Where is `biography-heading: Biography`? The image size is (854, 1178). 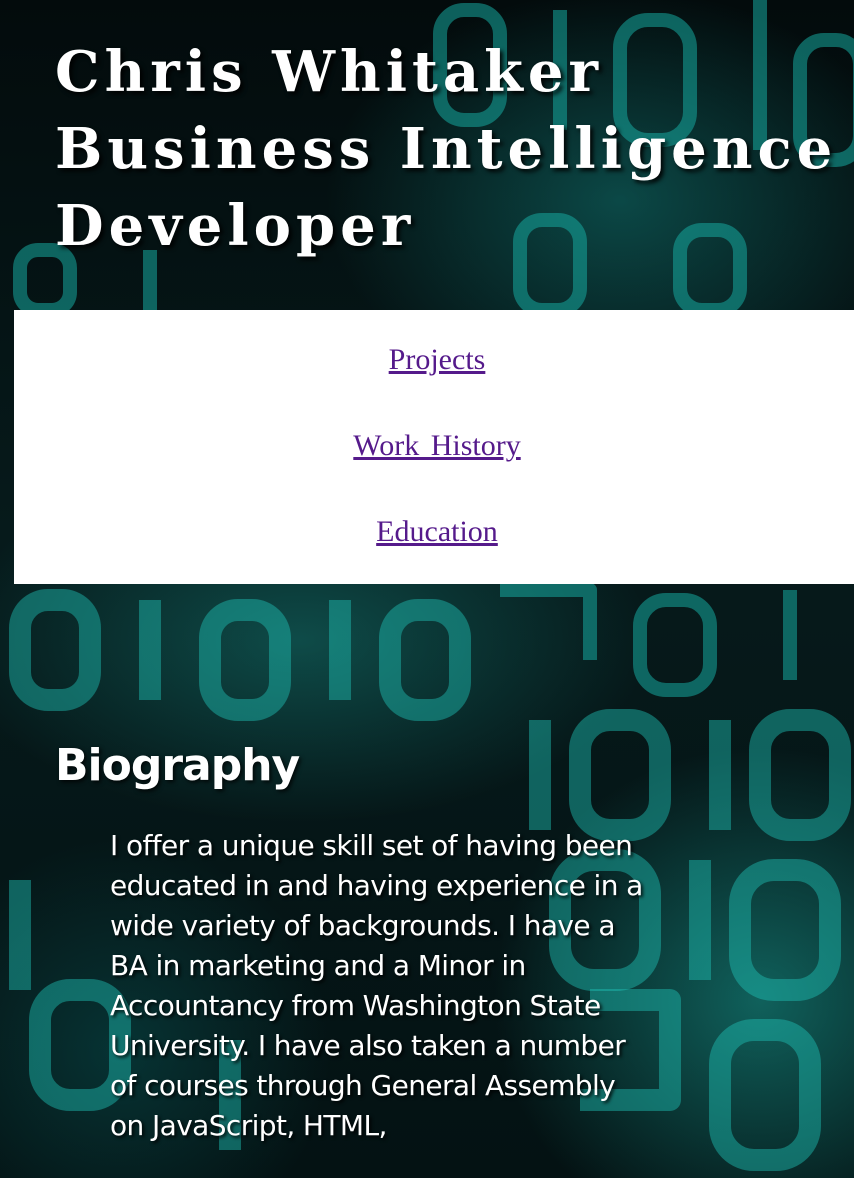
biography-heading: Biography is located at coordinates (177, 765).